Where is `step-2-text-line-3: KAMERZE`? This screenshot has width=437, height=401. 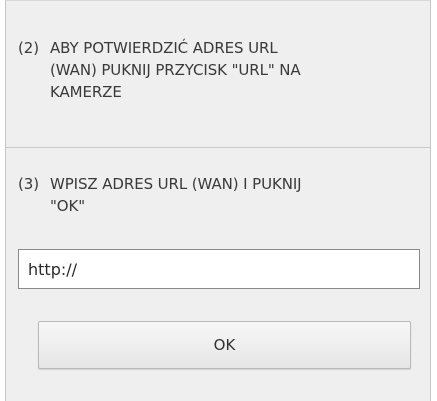 step-2-text-line-3: KAMERZE is located at coordinates (86, 92).